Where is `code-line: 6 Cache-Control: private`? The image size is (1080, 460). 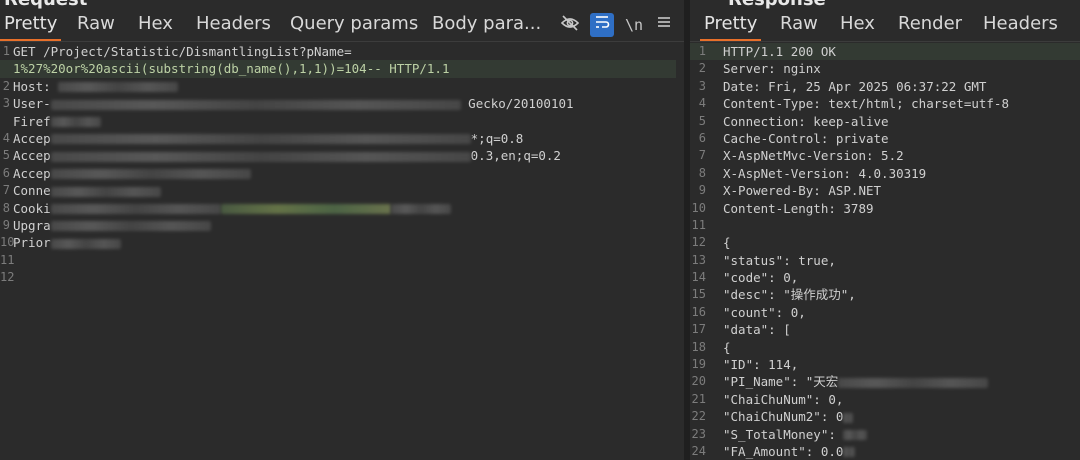 code-line: 6 Cache-Control: private is located at coordinates (793, 138).